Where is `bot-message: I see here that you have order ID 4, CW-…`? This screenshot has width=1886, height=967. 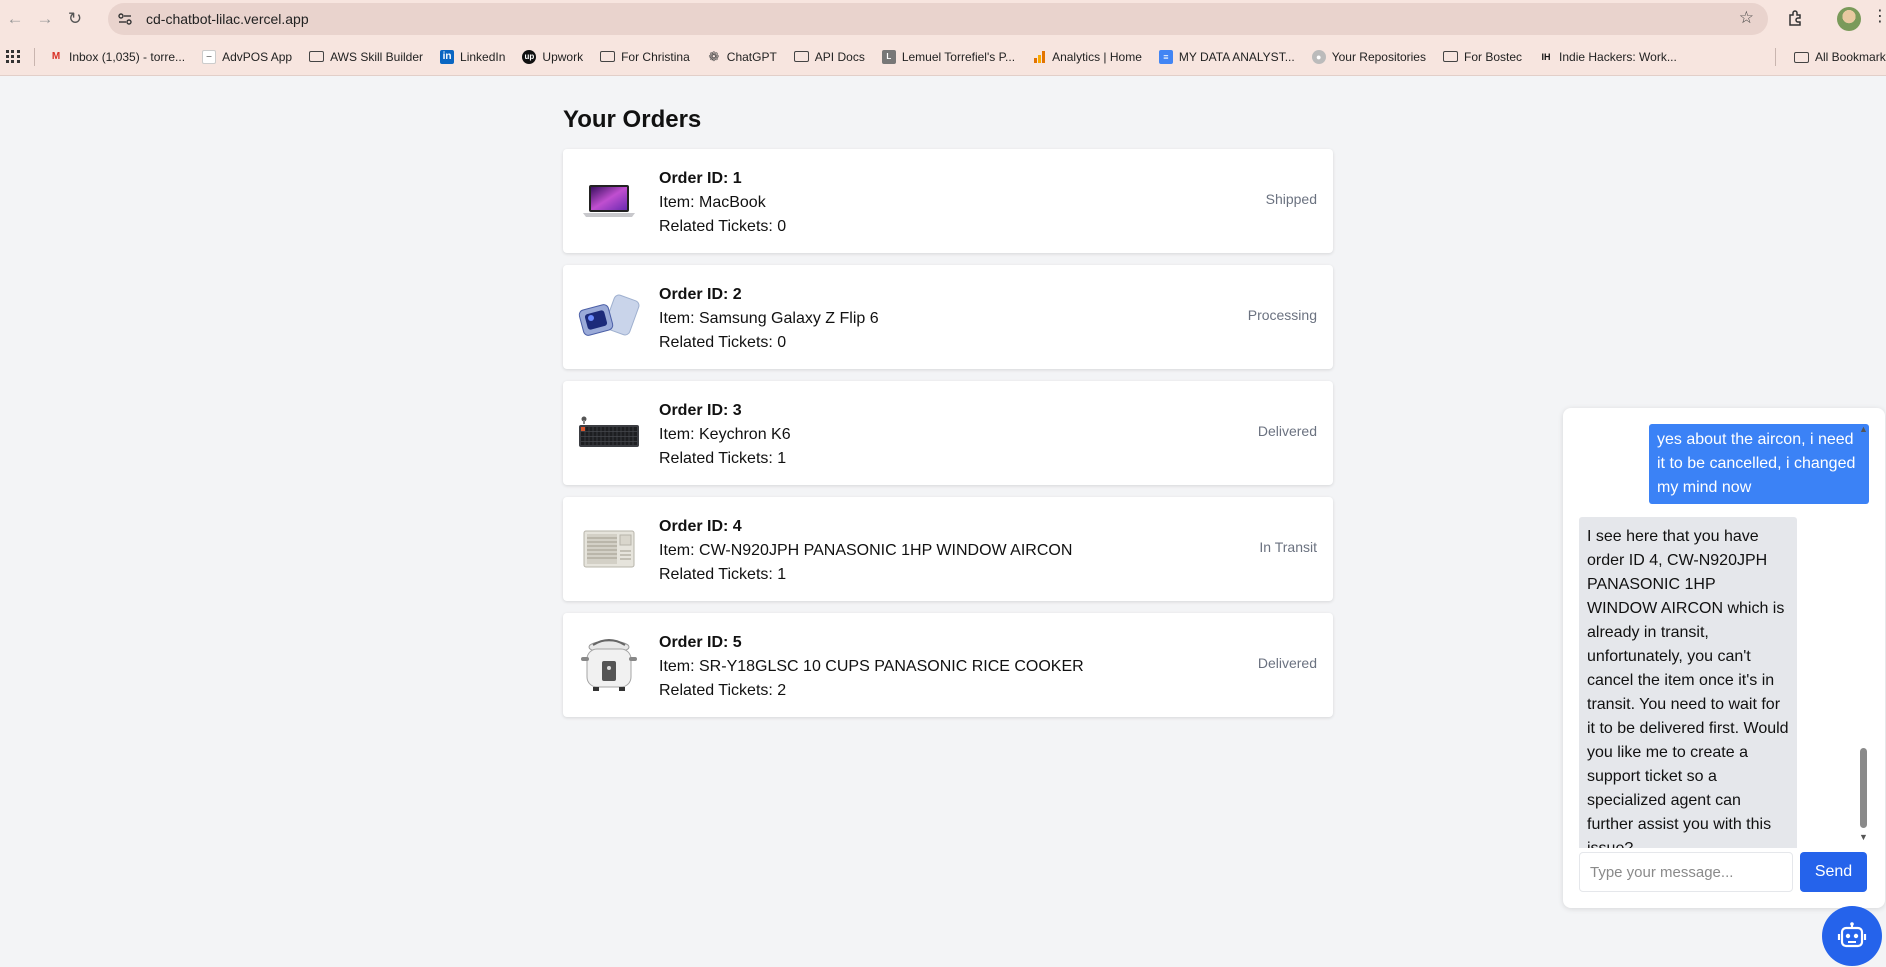 bot-message: I see here that you have order ID 4, CW-… is located at coordinates (1688, 682).